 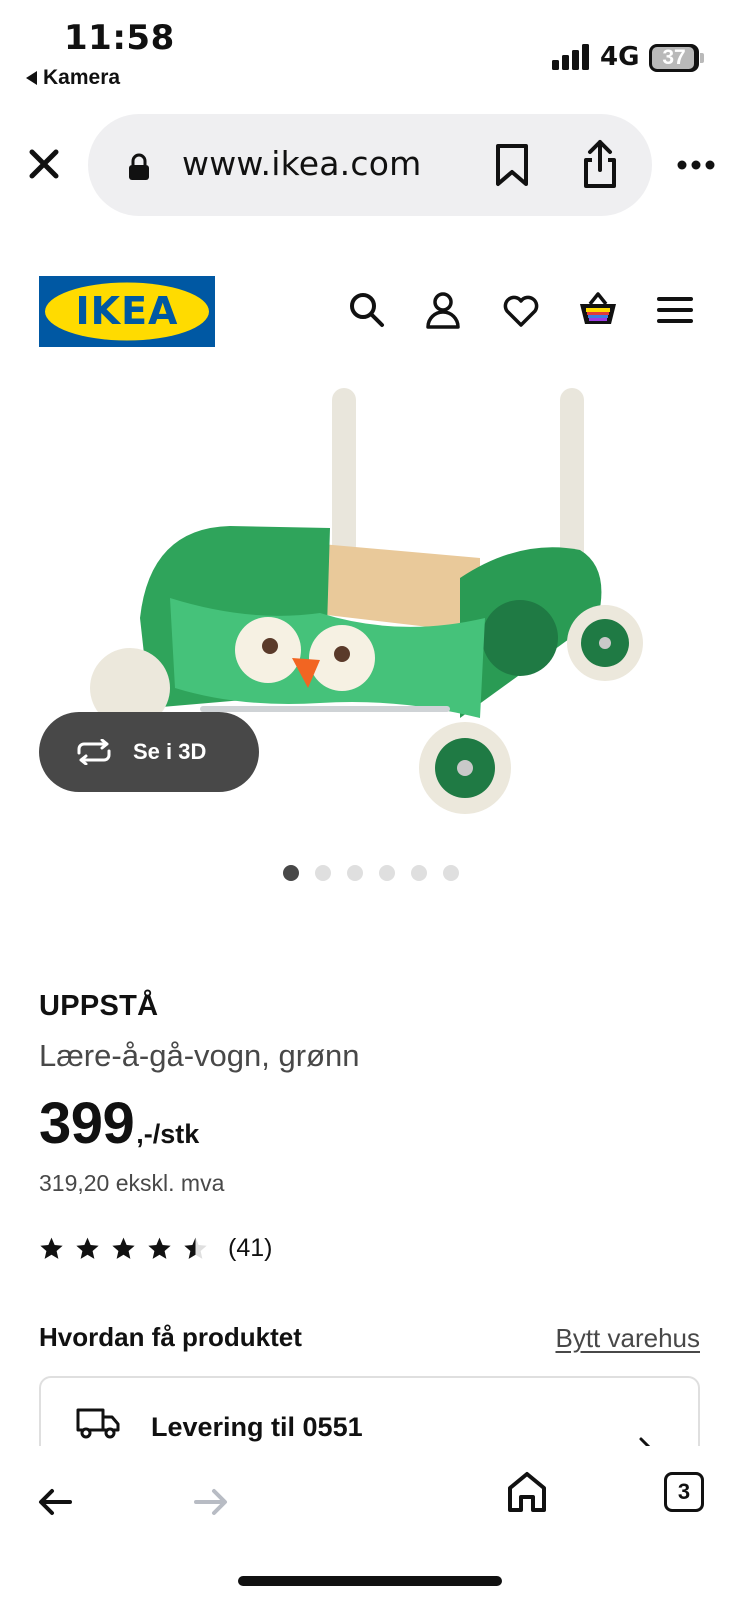 I want to click on browser-toolbar: 3, so click(x=369, y=1523).